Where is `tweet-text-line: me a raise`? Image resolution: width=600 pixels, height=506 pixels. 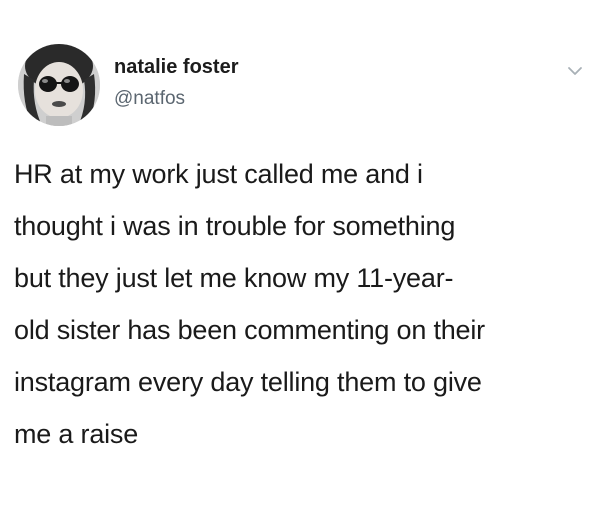
tweet-text-line: me a raise is located at coordinates (76, 434).